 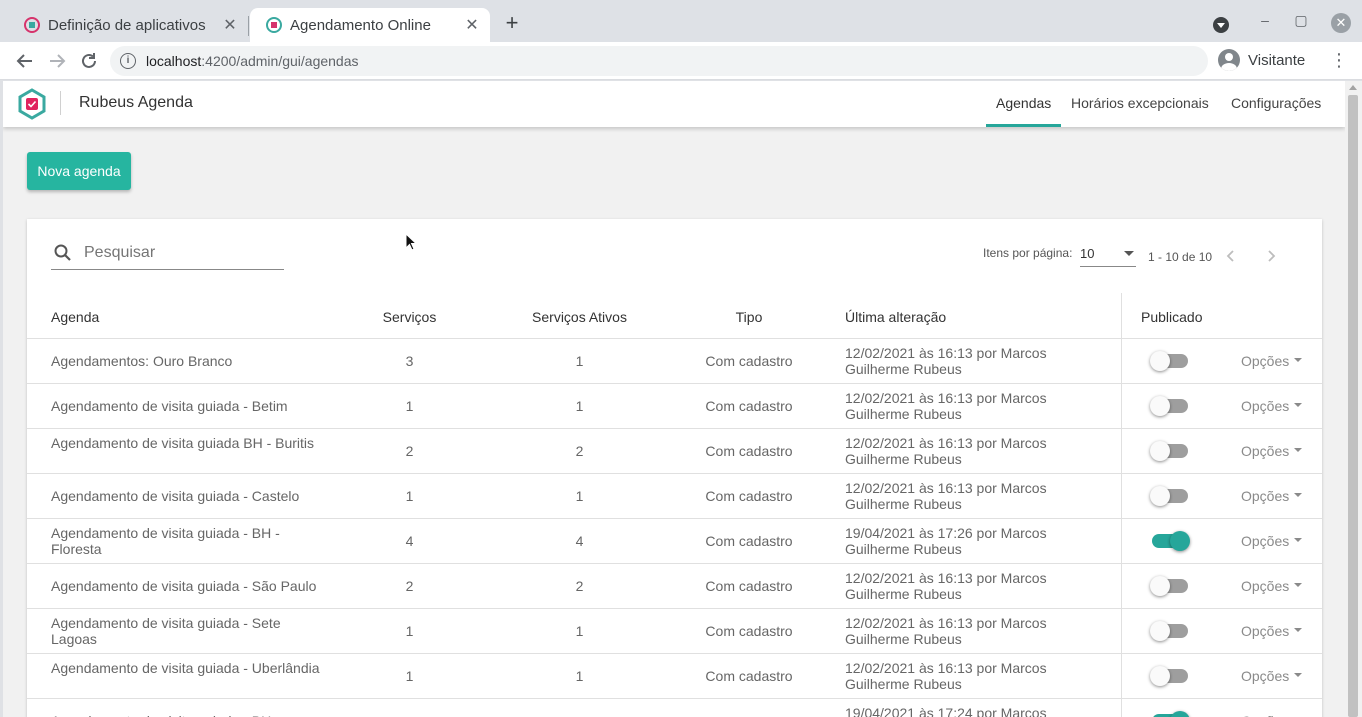 What do you see at coordinates (1353, 406) in the screenshot?
I see `scrollbar-thumb` at bounding box center [1353, 406].